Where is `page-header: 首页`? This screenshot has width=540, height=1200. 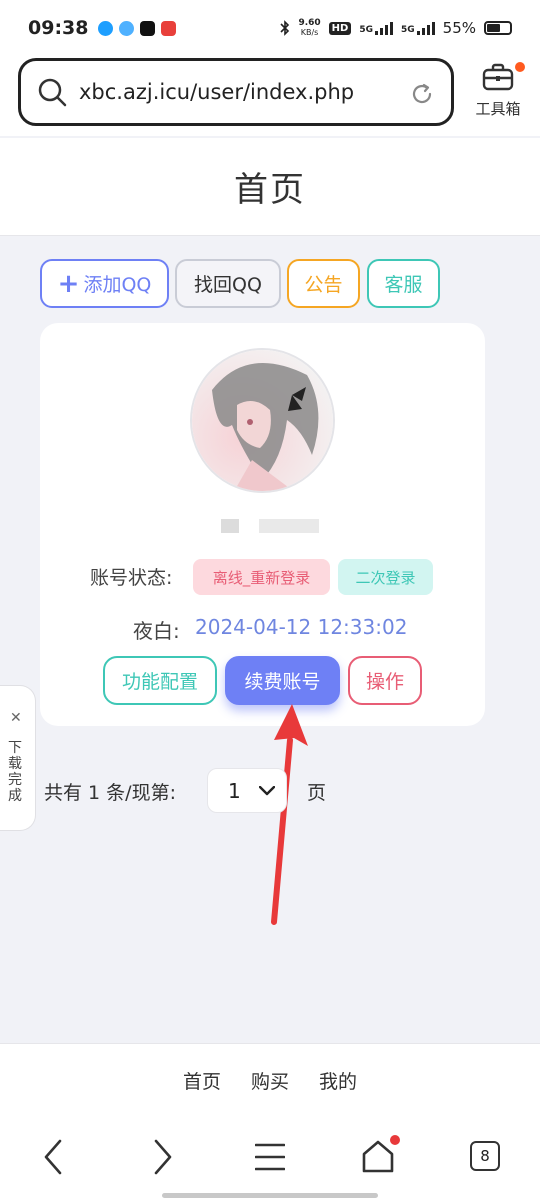
page-header: 首页 is located at coordinates (270, 187).